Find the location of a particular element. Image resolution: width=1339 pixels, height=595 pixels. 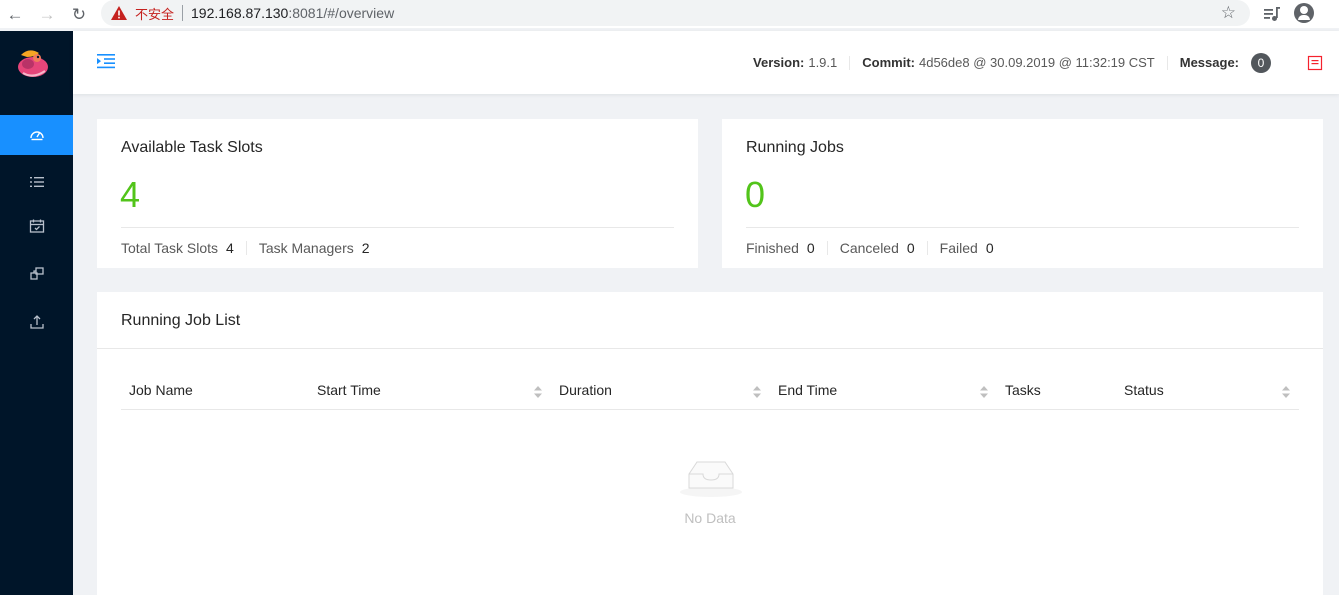

warning-icon is located at coordinates (119, 13).